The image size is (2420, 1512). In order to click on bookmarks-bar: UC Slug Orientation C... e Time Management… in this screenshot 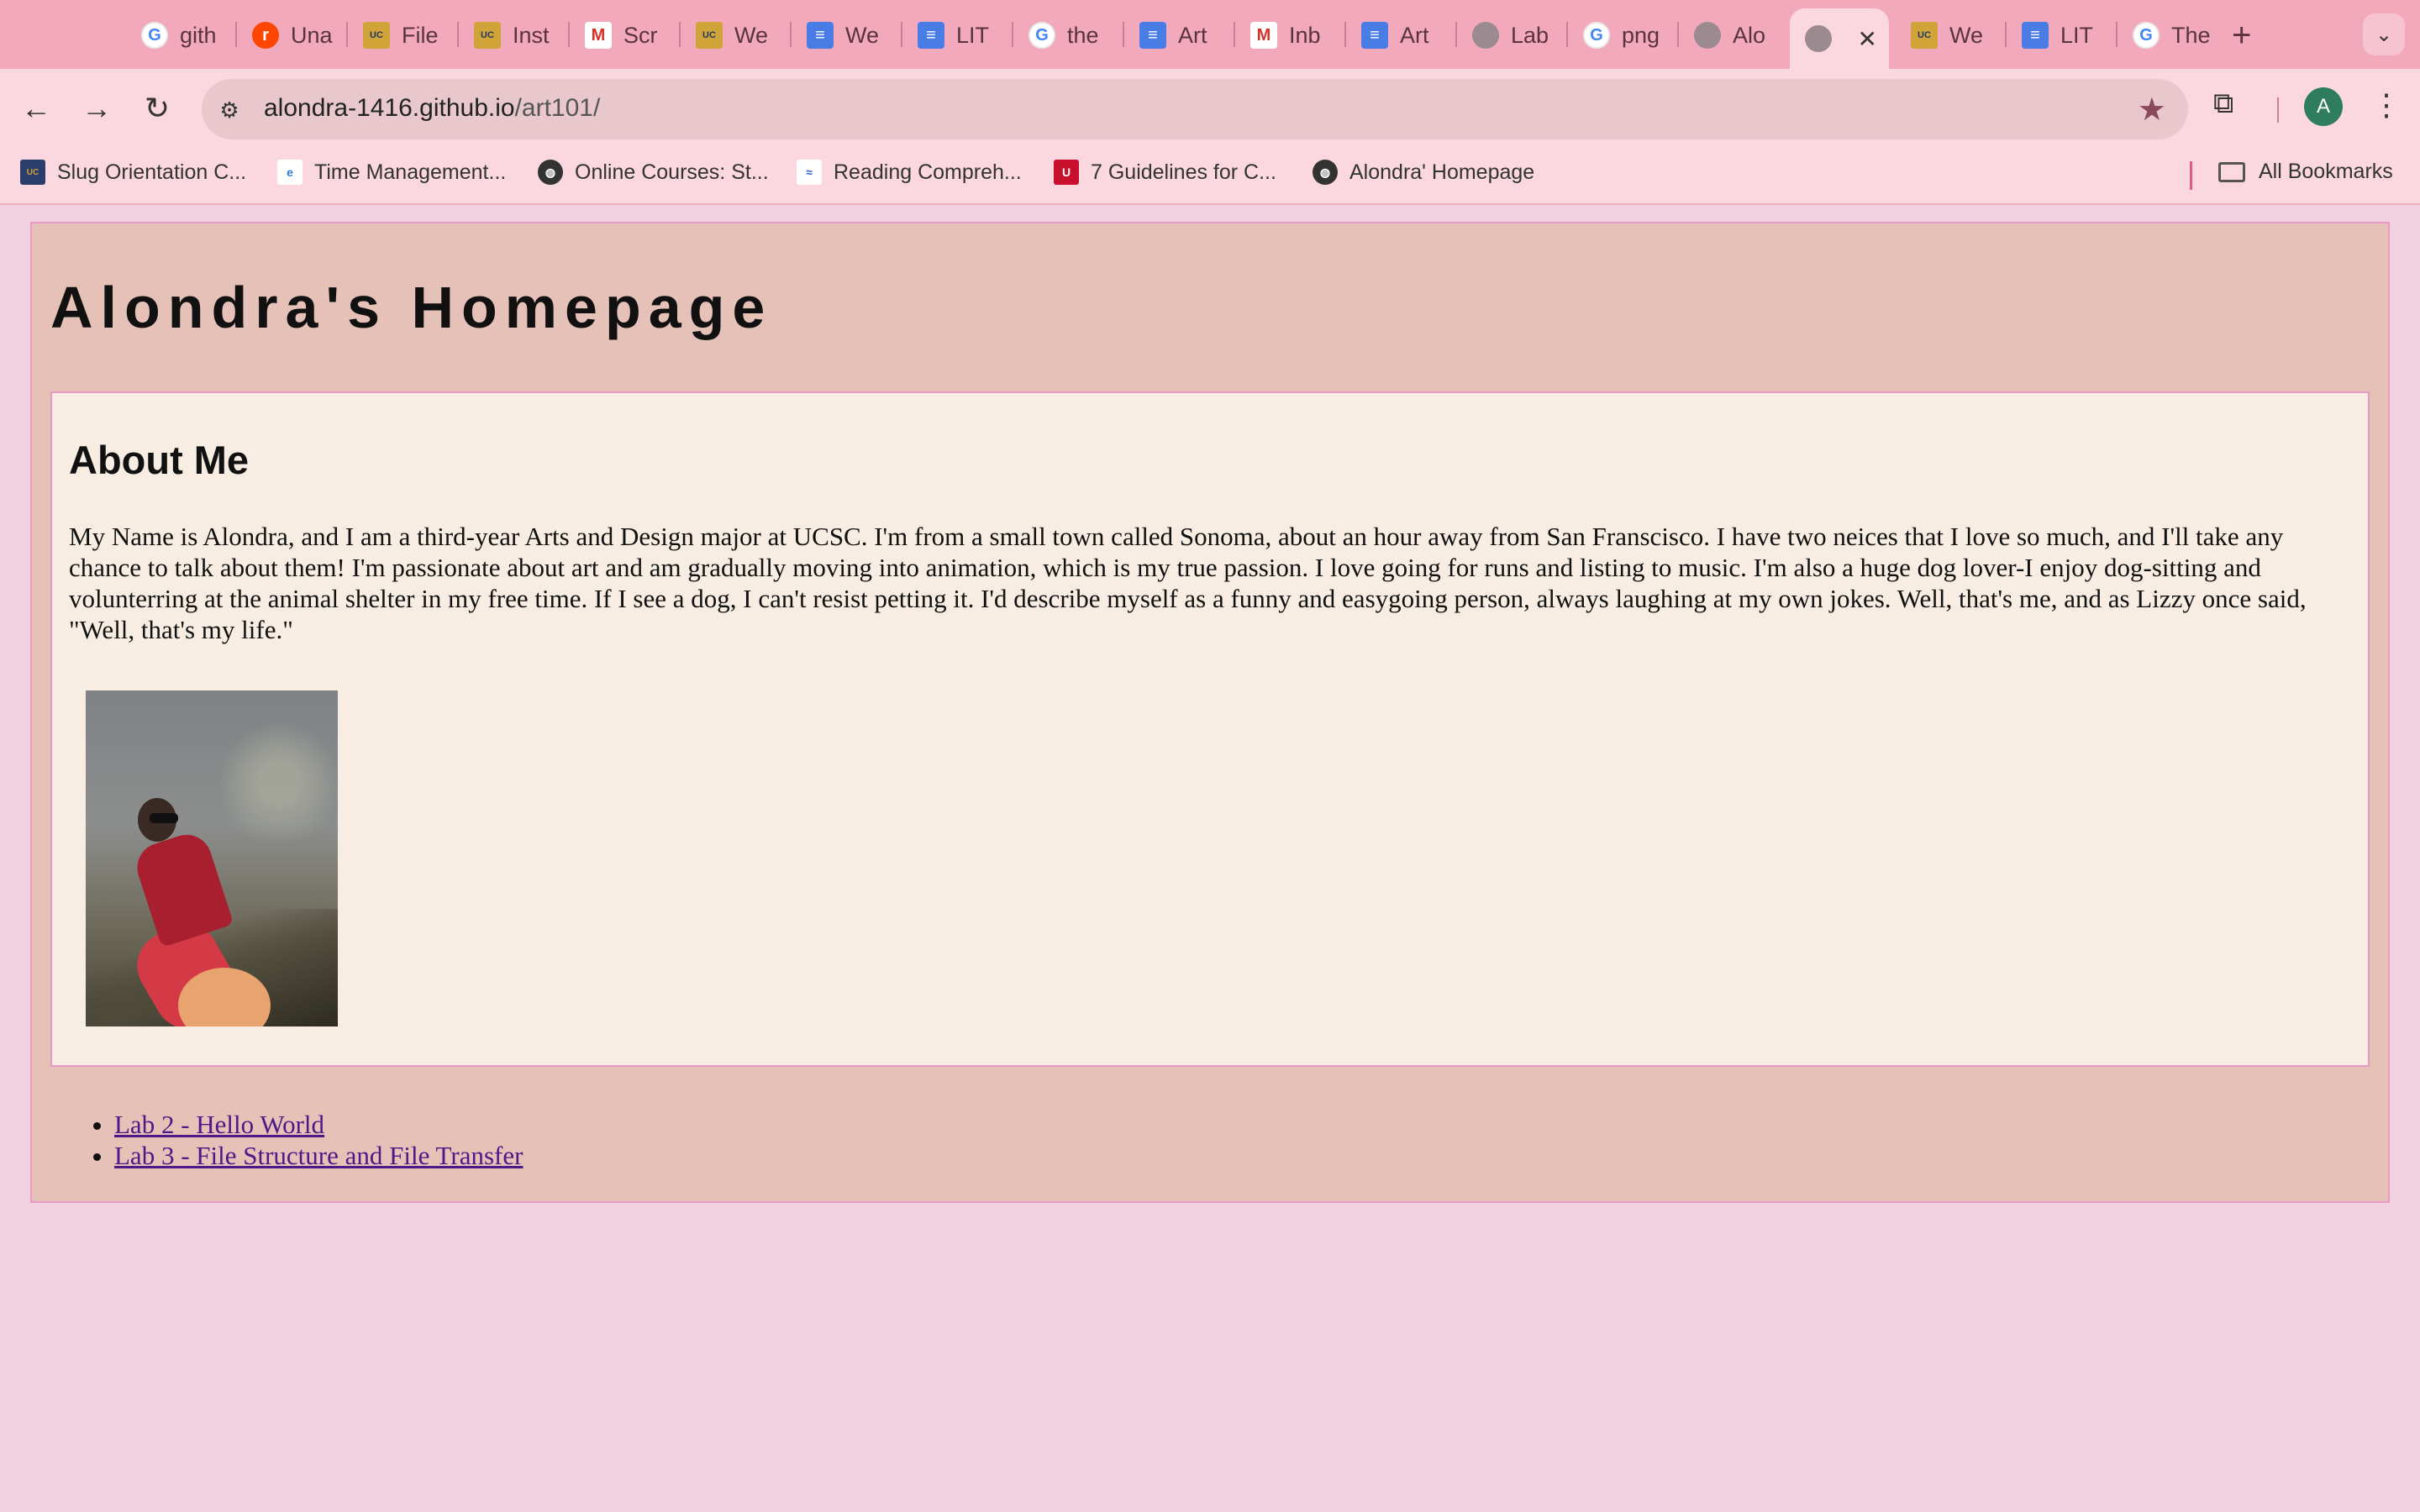, I will do `click(1210, 176)`.